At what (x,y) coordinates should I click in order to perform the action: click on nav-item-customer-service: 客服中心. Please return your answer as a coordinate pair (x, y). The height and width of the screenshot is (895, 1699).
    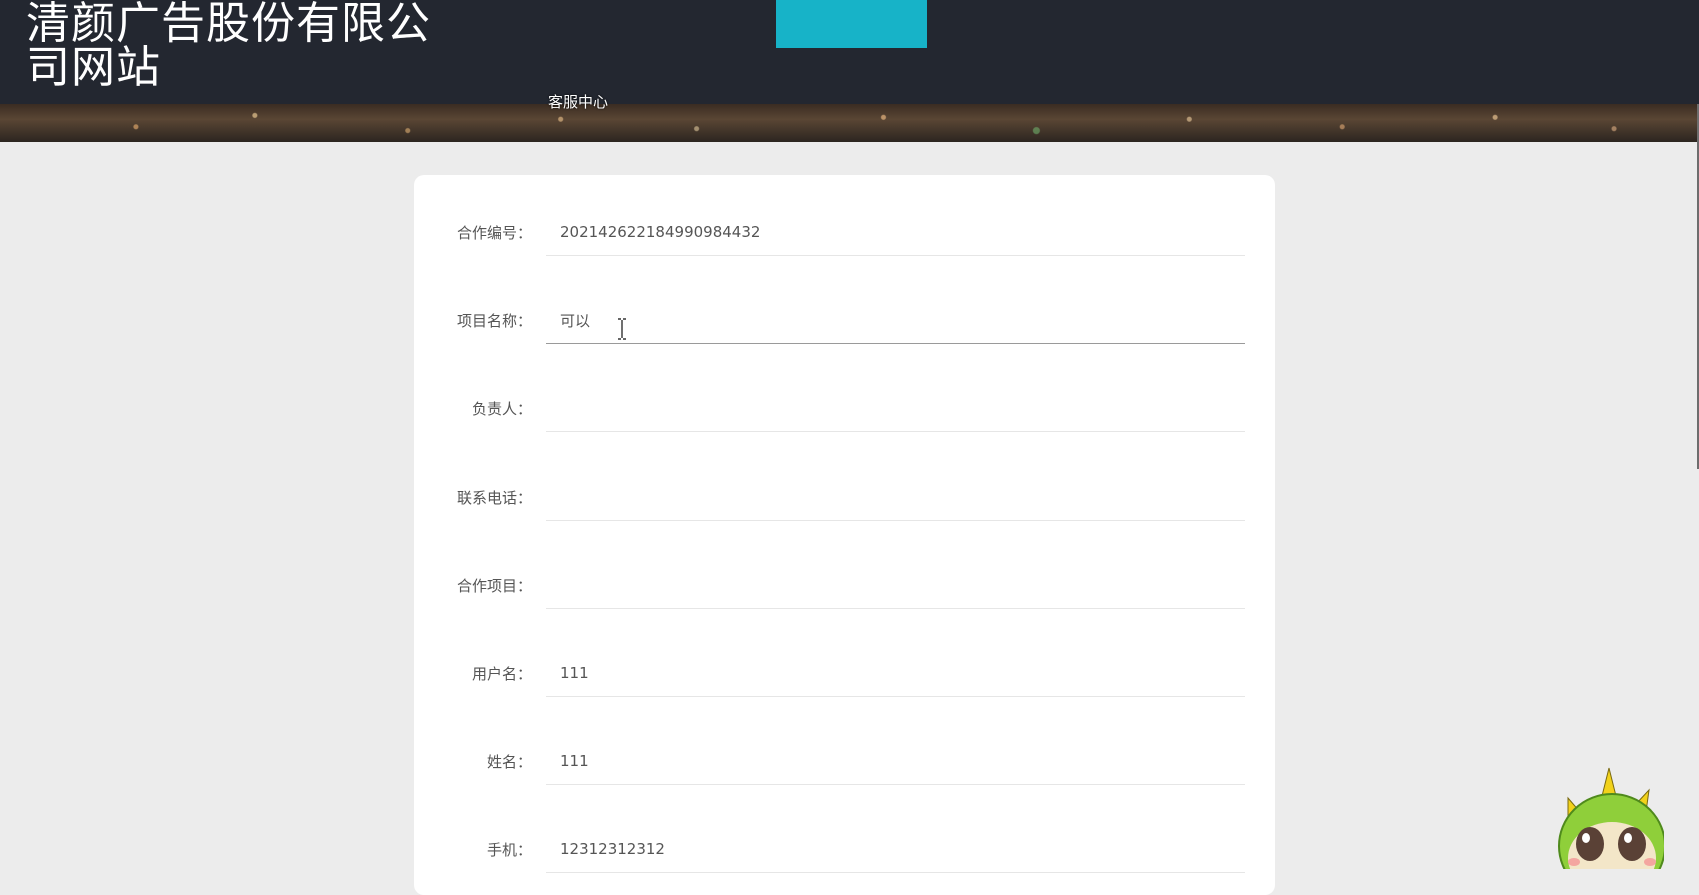
    Looking at the image, I should click on (578, 102).